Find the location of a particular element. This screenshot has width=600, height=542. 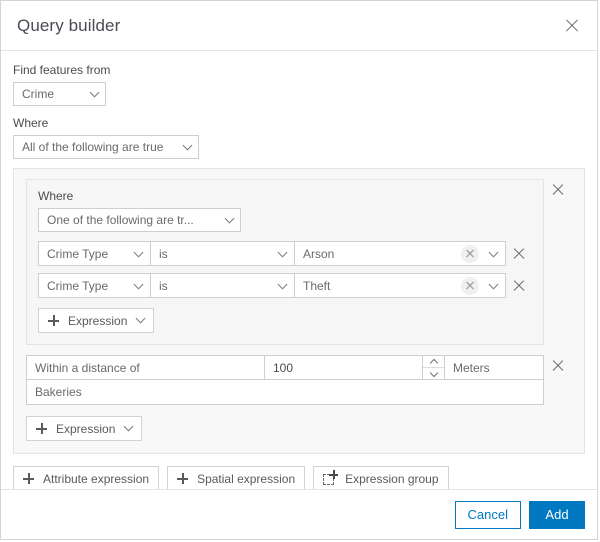

where-root-label: Where is located at coordinates (31, 123).